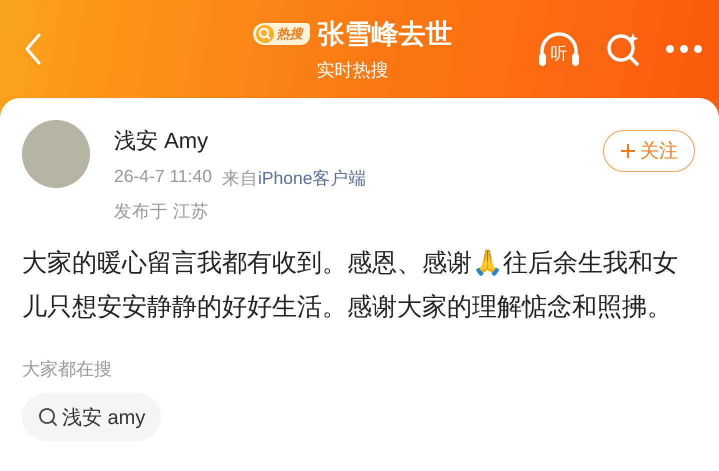  I want to click on plus-icon, so click(628, 151).